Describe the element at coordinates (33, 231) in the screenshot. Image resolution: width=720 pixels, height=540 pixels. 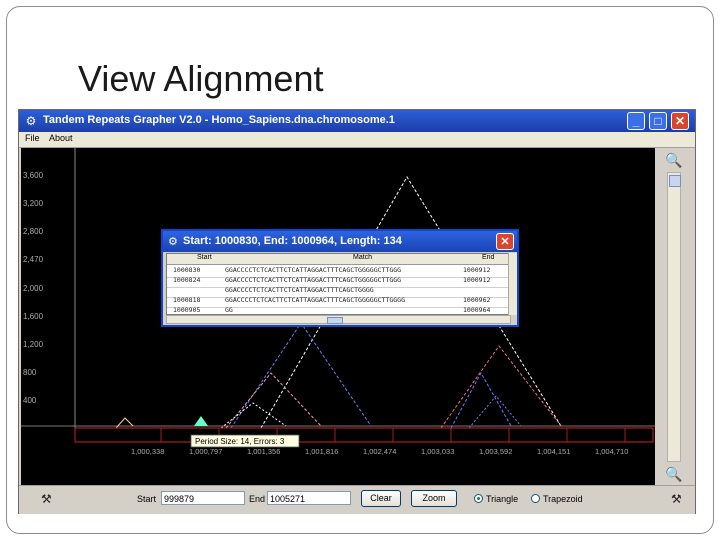
I see `y-tick-label: 2,800` at that location.